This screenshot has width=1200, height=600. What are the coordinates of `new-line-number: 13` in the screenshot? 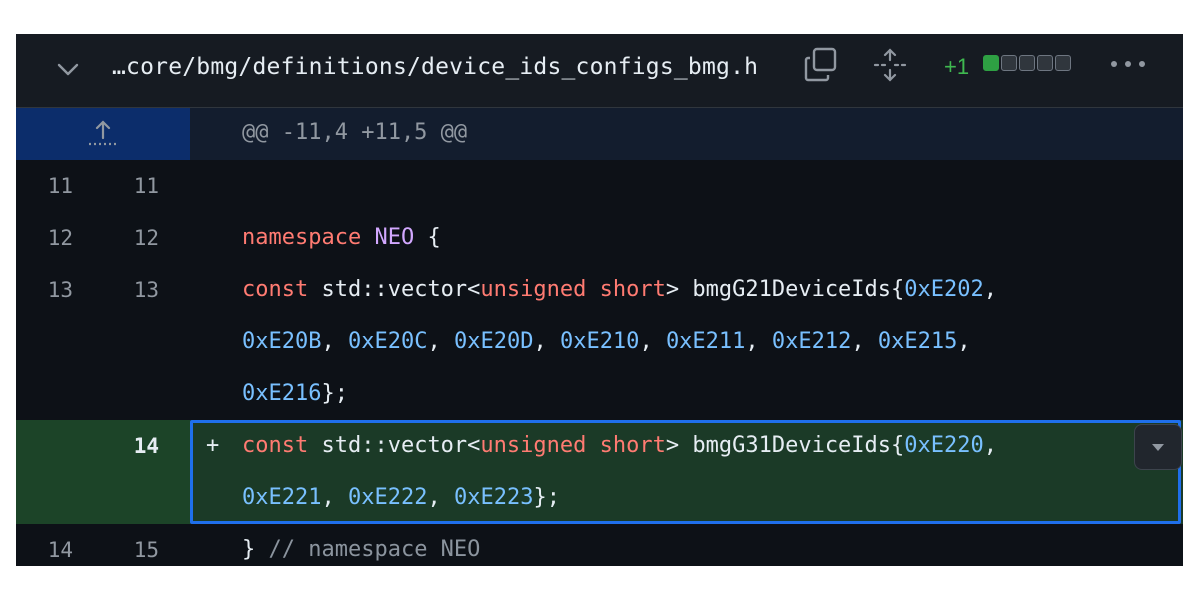 It's located at (139, 290).